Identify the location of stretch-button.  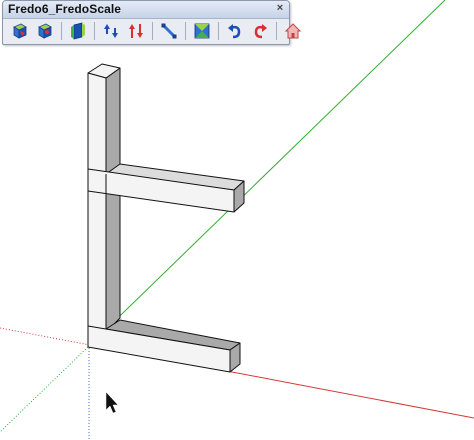
(111, 31).